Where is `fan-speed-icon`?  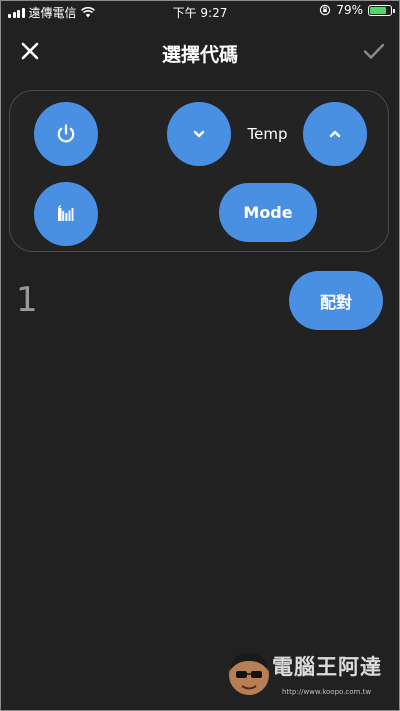 fan-speed-icon is located at coordinates (66, 213).